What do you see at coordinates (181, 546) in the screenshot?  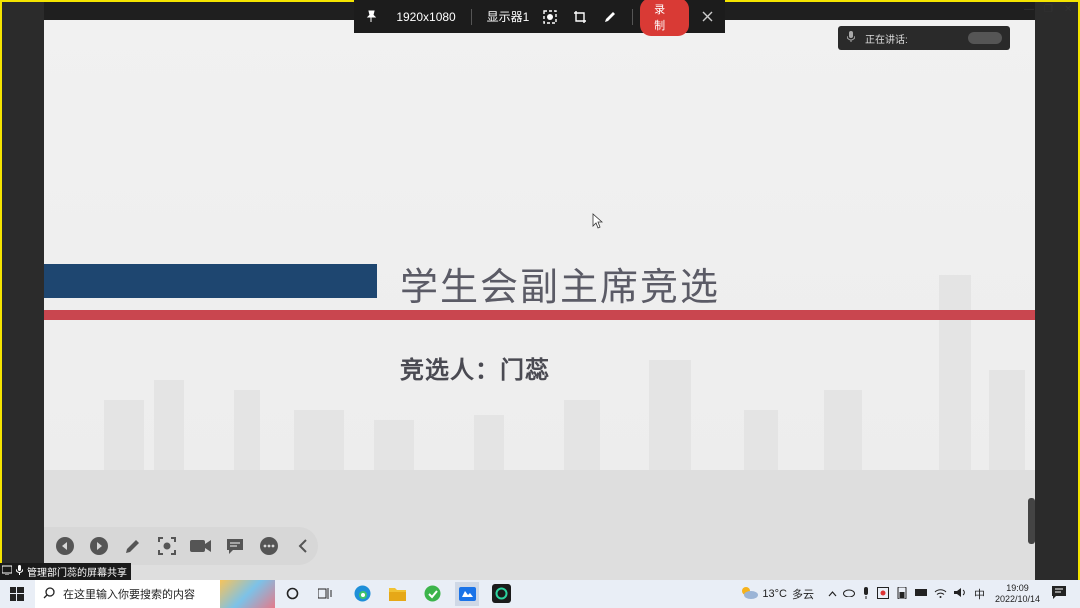 I see `presentation-controls` at bounding box center [181, 546].